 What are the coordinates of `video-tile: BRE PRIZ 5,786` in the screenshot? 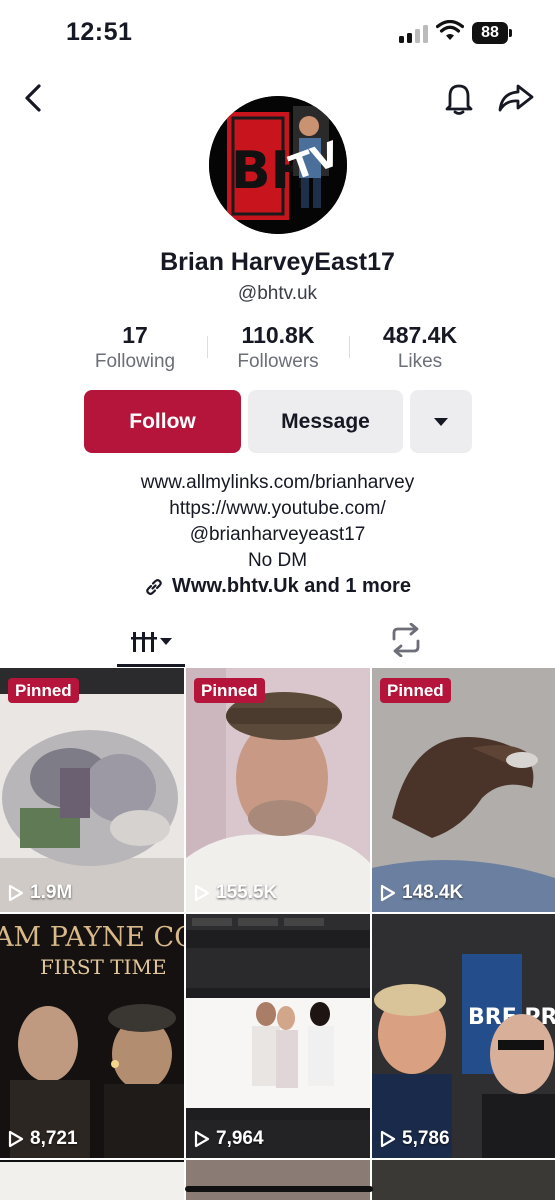 It's located at (463, 1036).